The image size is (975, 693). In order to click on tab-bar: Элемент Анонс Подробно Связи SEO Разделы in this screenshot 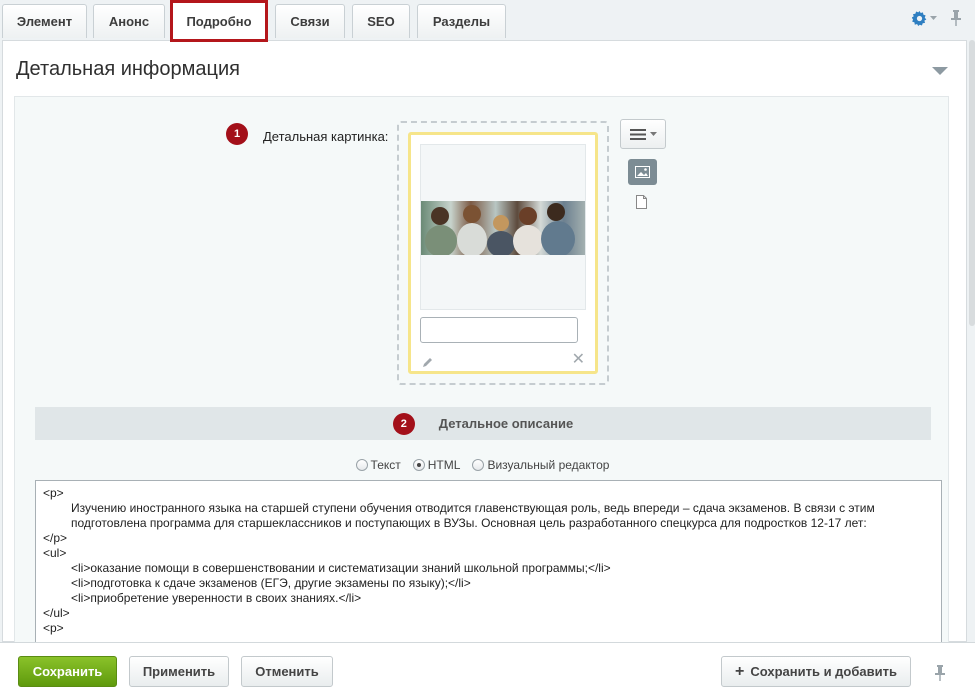, I will do `click(487, 21)`.